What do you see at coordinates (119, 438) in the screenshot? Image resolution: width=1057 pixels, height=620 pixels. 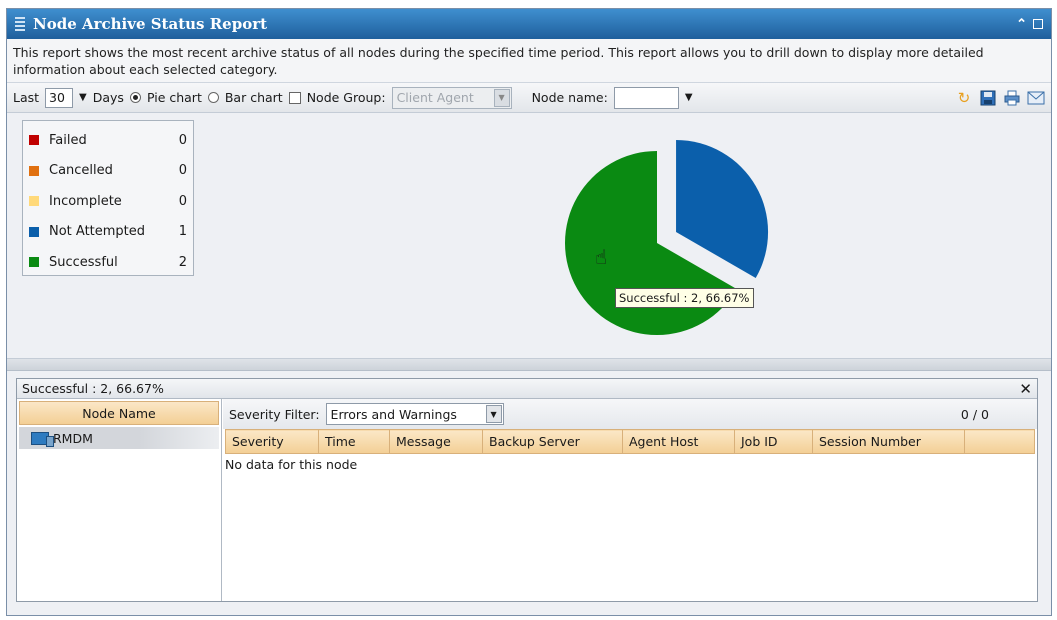 I see `node-list-item: RMDM` at bounding box center [119, 438].